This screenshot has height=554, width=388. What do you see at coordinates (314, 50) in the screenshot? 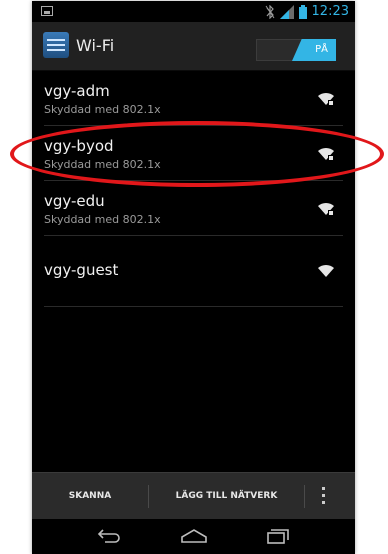
I see `toggle-label: PÅ` at bounding box center [314, 50].